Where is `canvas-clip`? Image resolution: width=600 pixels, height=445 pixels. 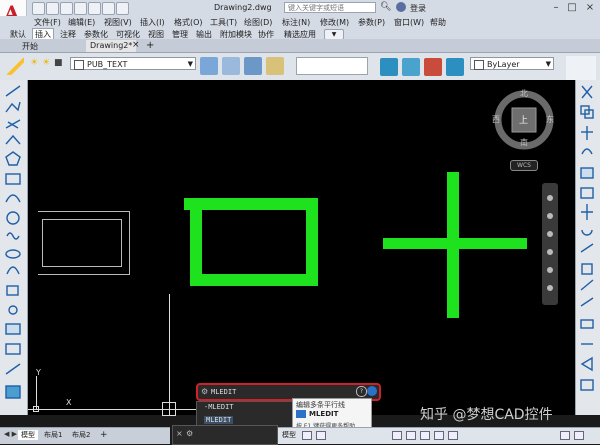
canvas-clip is located at coordinates (33, 243).